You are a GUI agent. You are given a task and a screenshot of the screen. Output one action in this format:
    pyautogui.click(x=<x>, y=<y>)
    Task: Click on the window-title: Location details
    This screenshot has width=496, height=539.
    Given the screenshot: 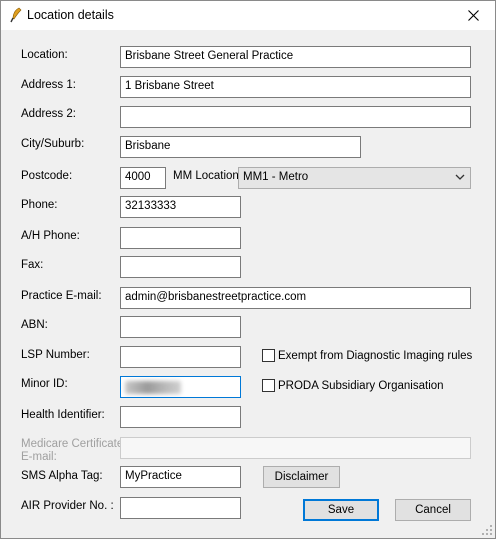 What is the action you would take?
    pyautogui.click(x=70, y=15)
    